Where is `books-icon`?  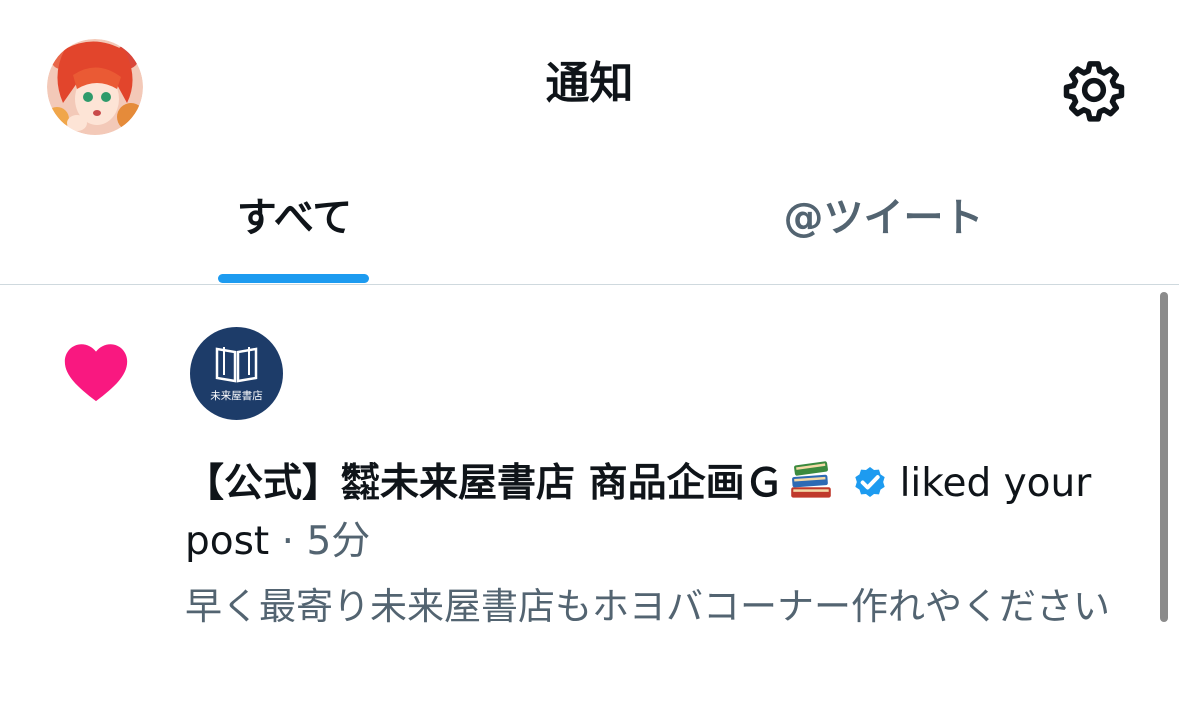 books-icon is located at coordinates (810, 479).